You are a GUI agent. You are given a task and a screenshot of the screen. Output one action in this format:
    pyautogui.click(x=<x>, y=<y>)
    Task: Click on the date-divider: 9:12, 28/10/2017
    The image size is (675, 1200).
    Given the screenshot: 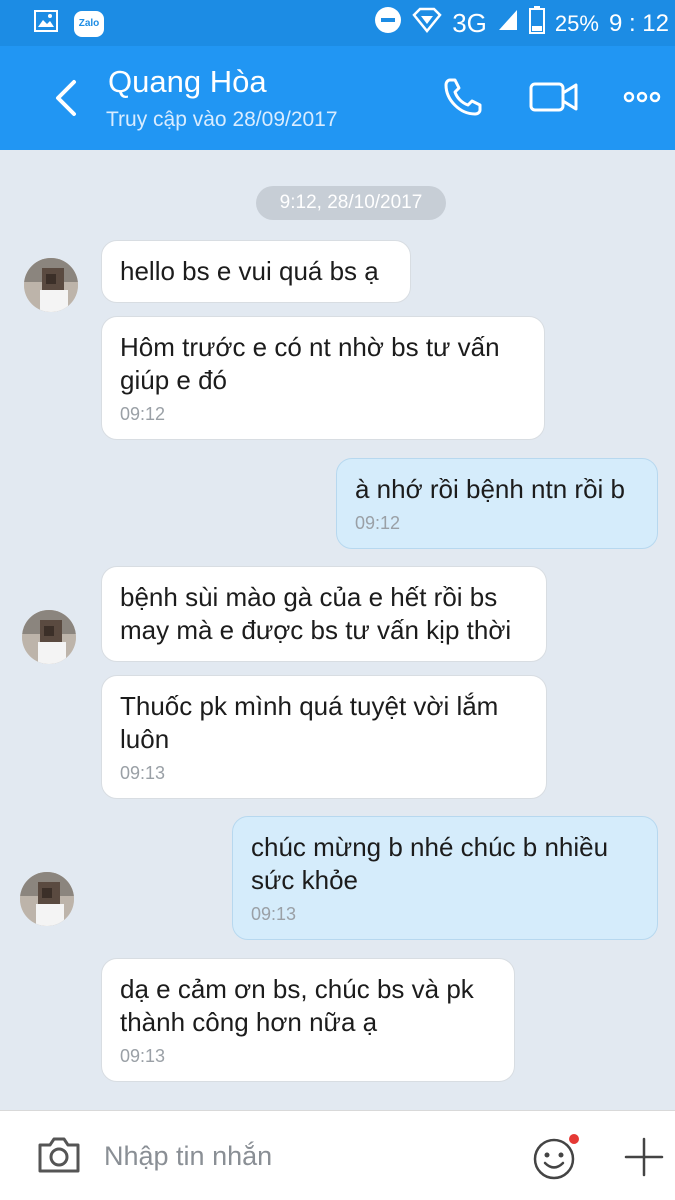 What is the action you would take?
    pyautogui.click(x=351, y=203)
    